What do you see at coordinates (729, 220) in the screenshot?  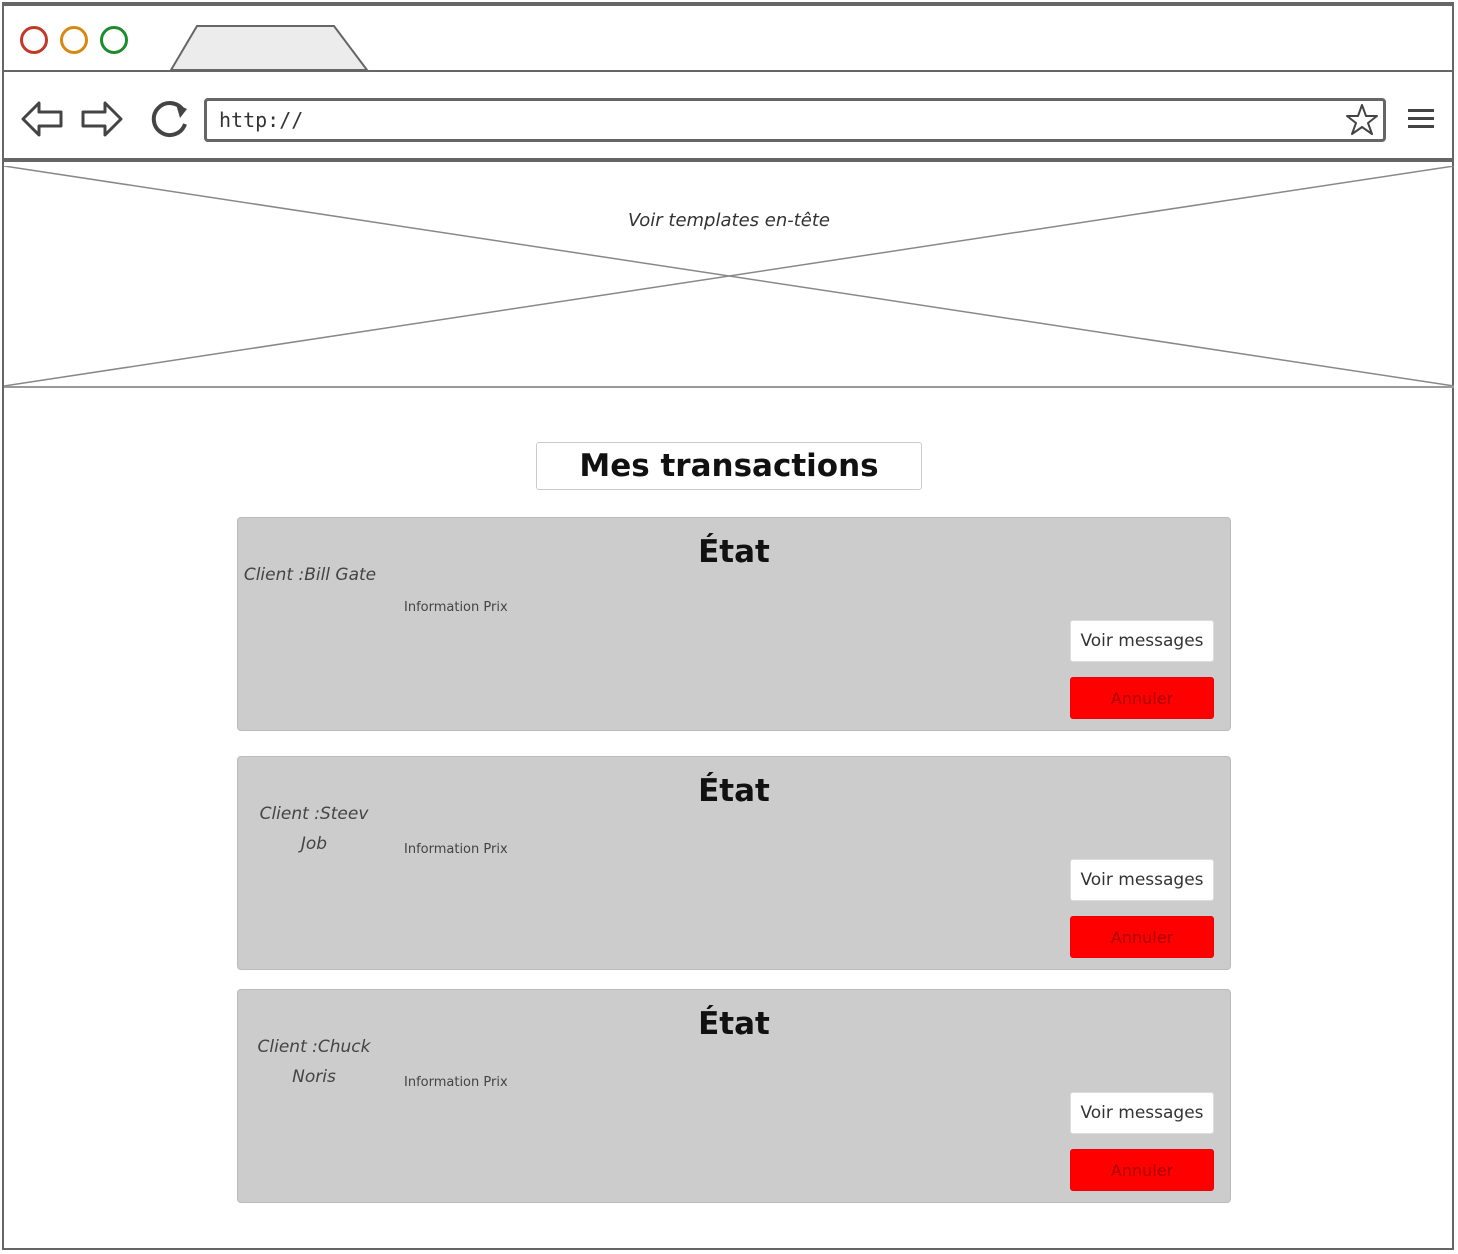 I see `header-placeholder-label: Voir templates en-tête` at bounding box center [729, 220].